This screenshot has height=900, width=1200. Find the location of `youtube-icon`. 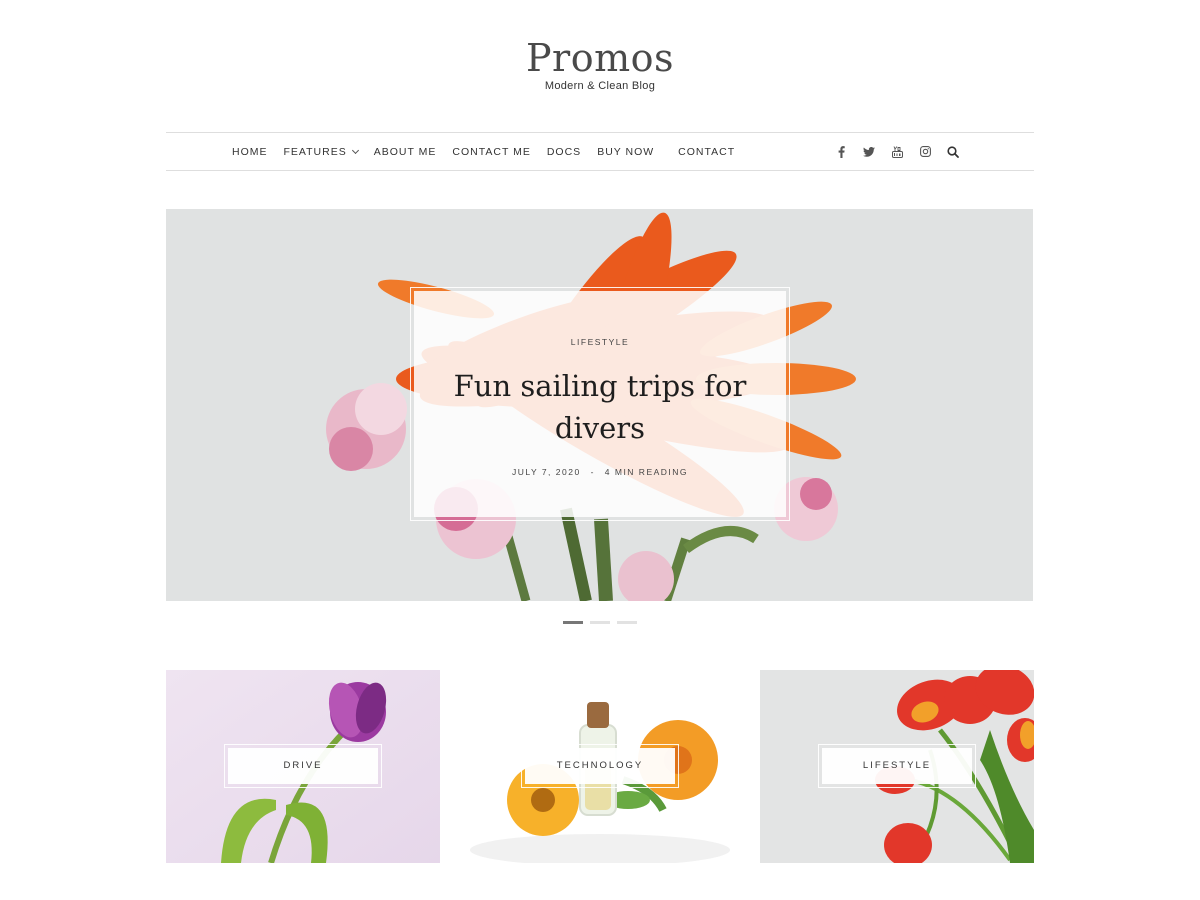

youtube-icon is located at coordinates (897, 152).